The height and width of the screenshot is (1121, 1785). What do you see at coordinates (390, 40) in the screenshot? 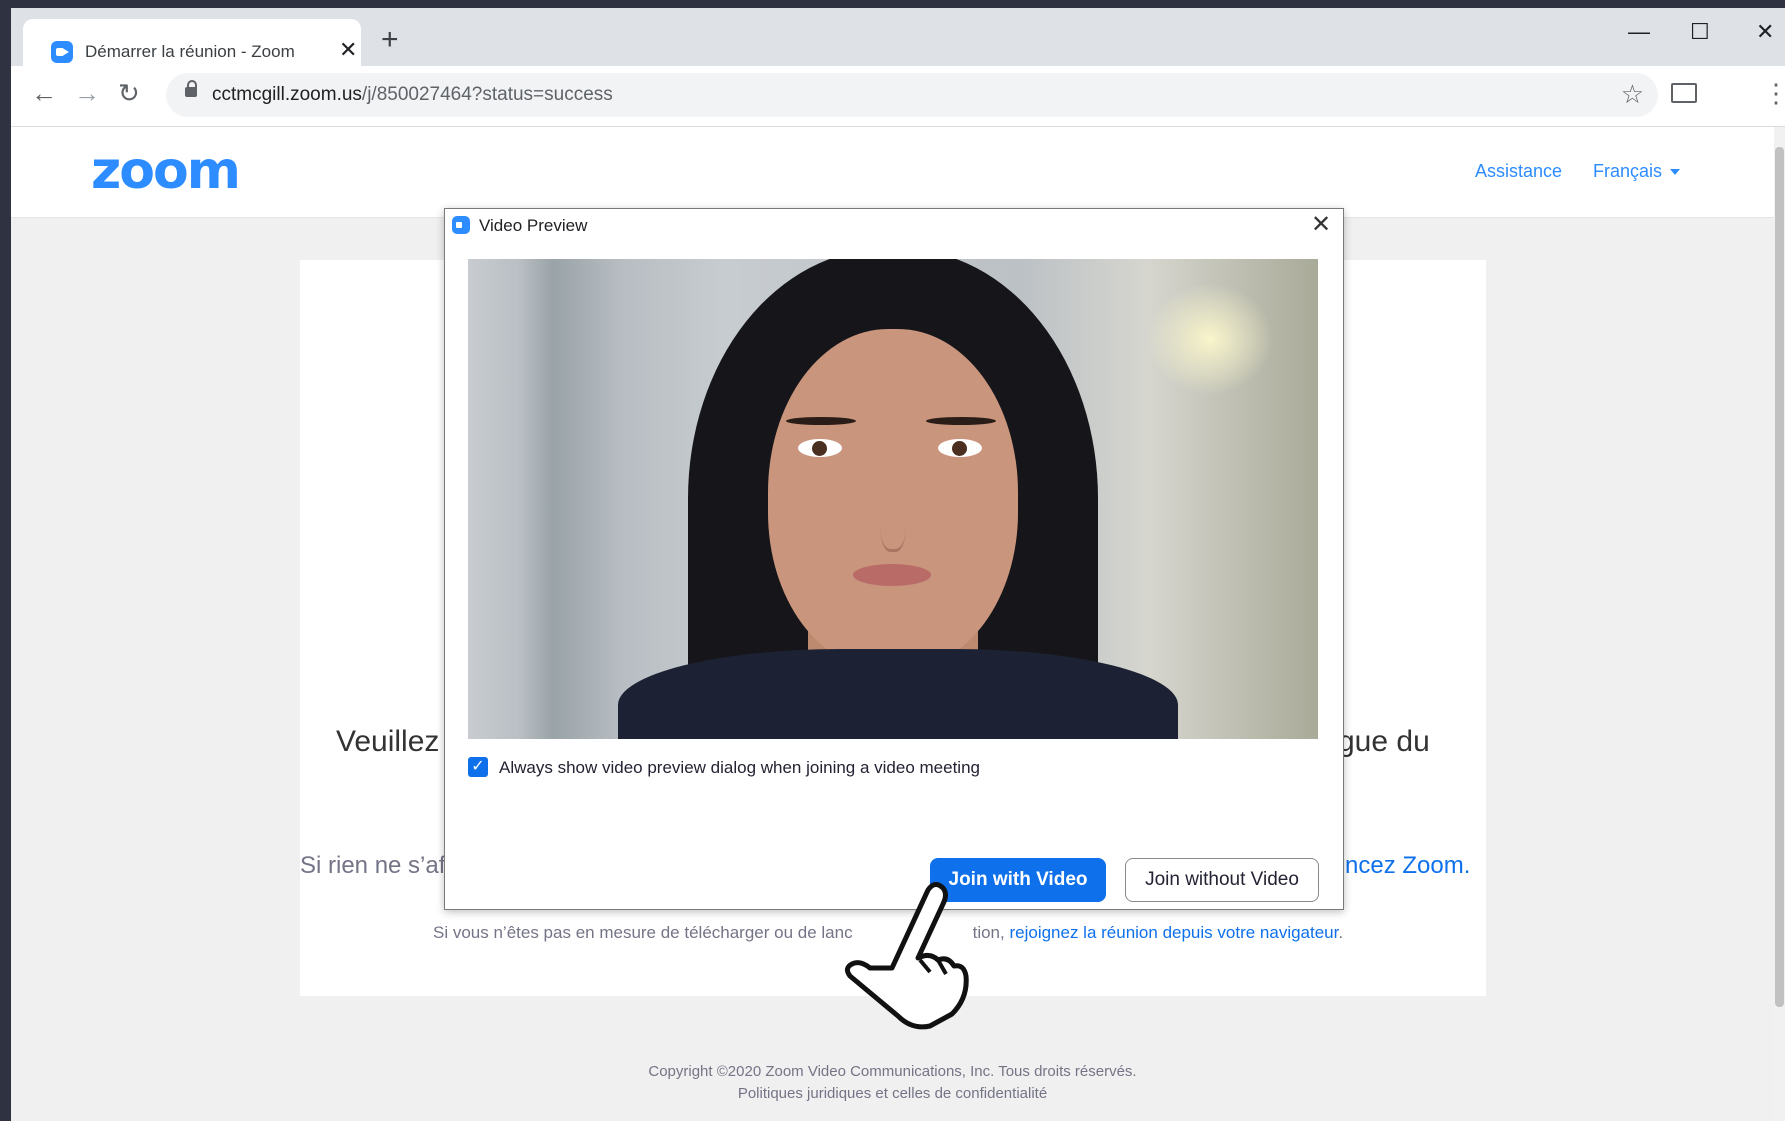
I see `new-tab-button: +` at bounding box center [390, 40].